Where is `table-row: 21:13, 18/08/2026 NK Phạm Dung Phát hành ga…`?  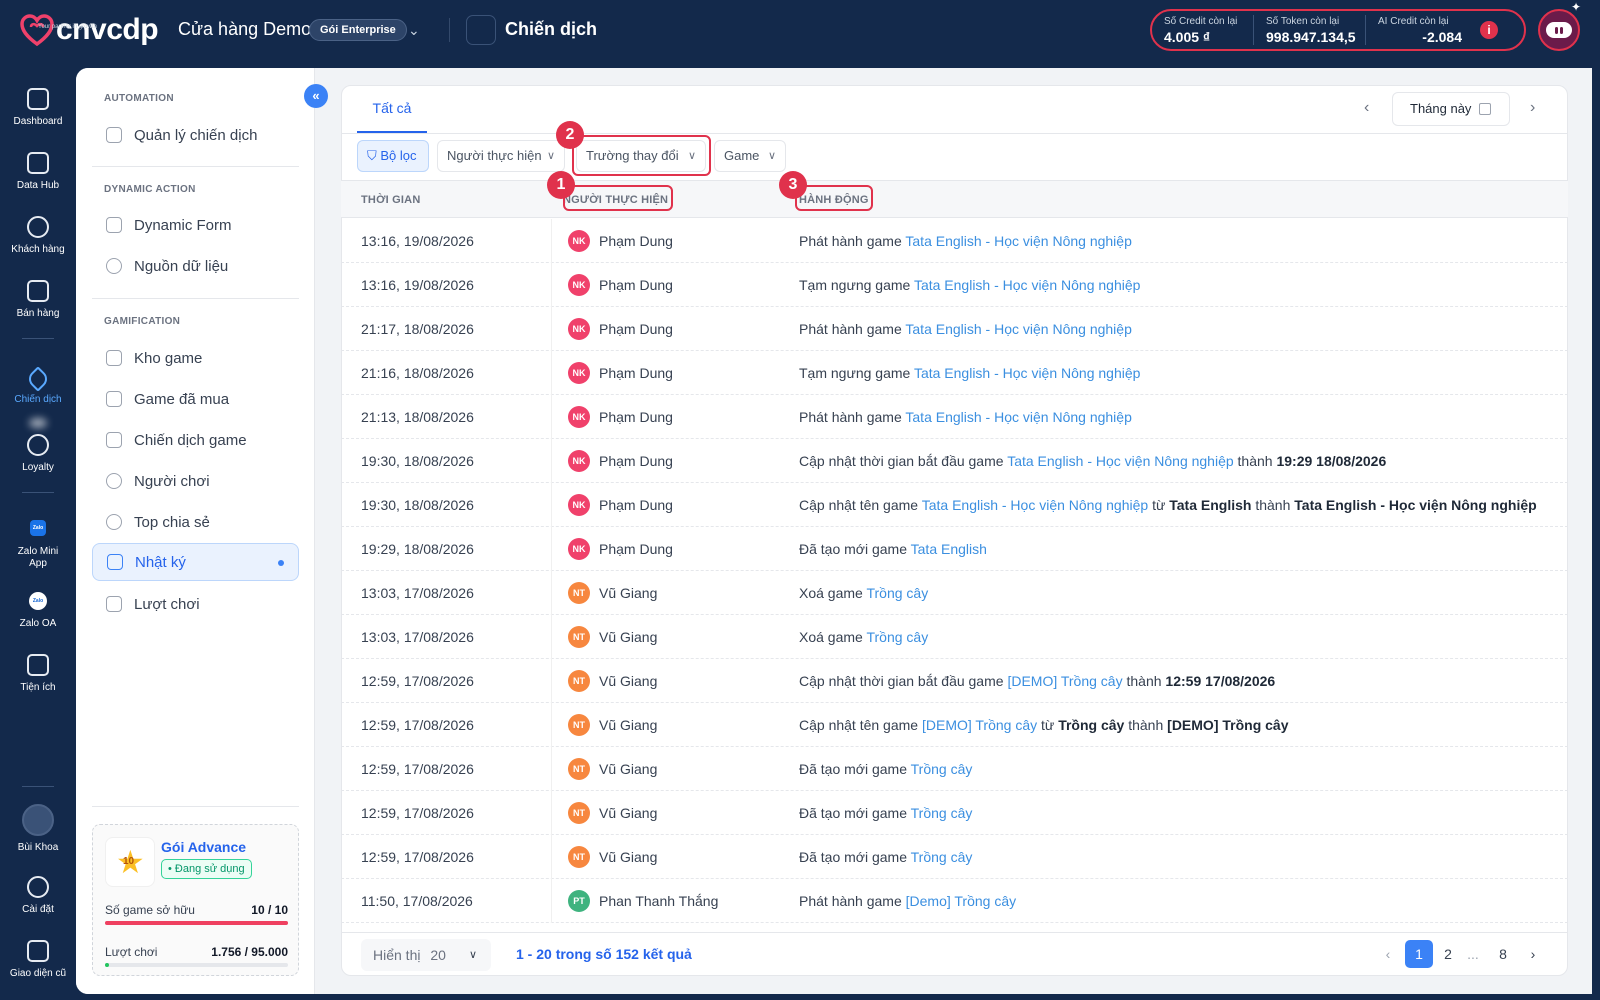 table-row: 21:13, 18/08/2026 NK Phạm Dung Phát hành ga… is located at coordinates (954, 417).